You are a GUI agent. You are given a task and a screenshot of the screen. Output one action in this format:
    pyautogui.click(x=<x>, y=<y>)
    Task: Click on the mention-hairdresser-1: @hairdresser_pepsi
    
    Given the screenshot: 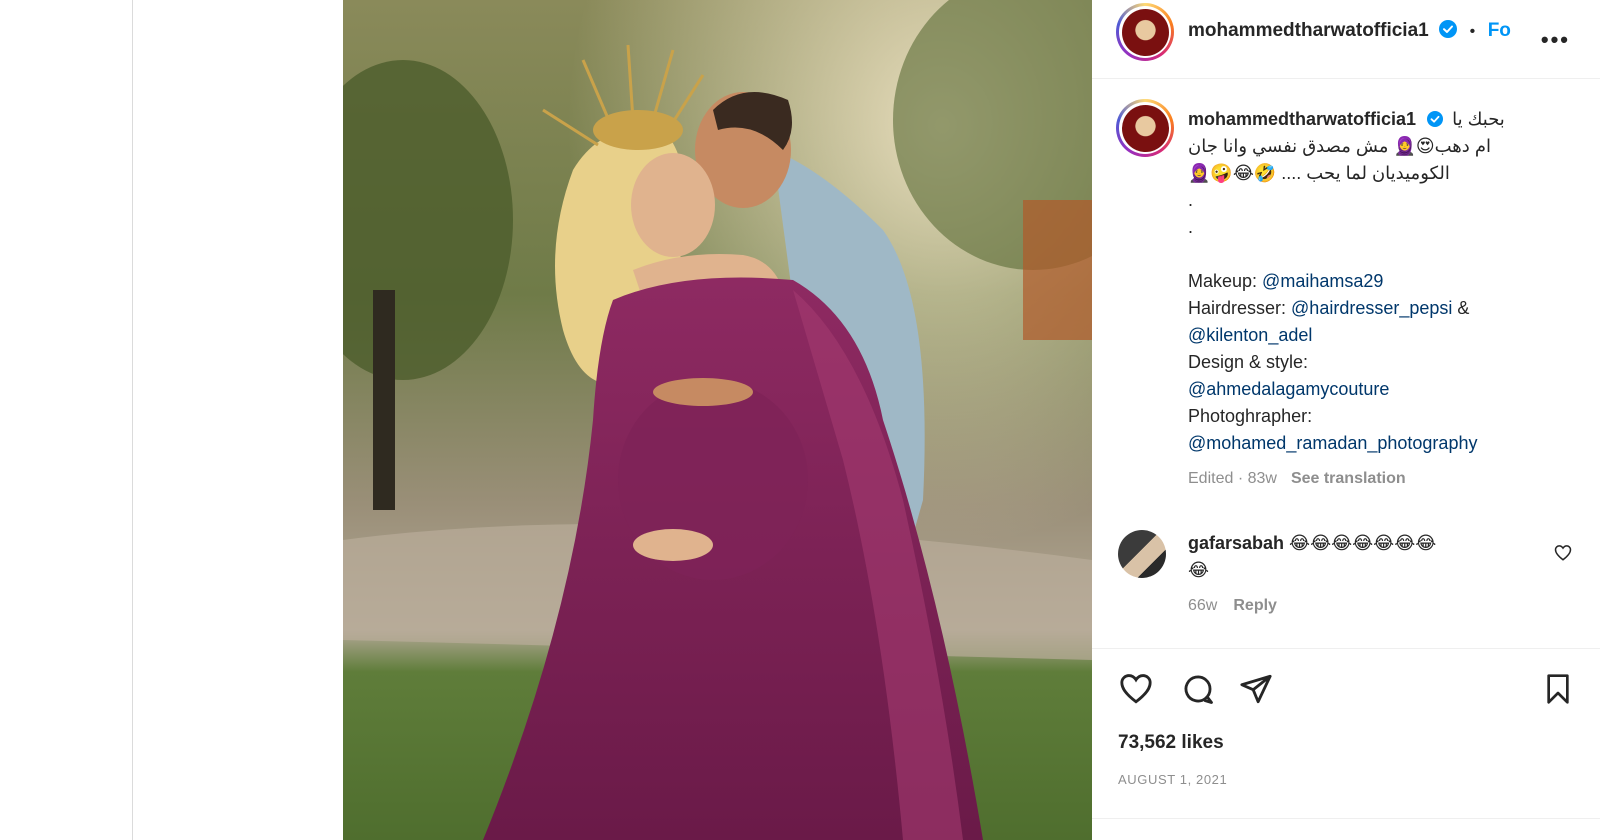 What is the action you would take?
    pyautogui.click(x=1371, y=308)
    